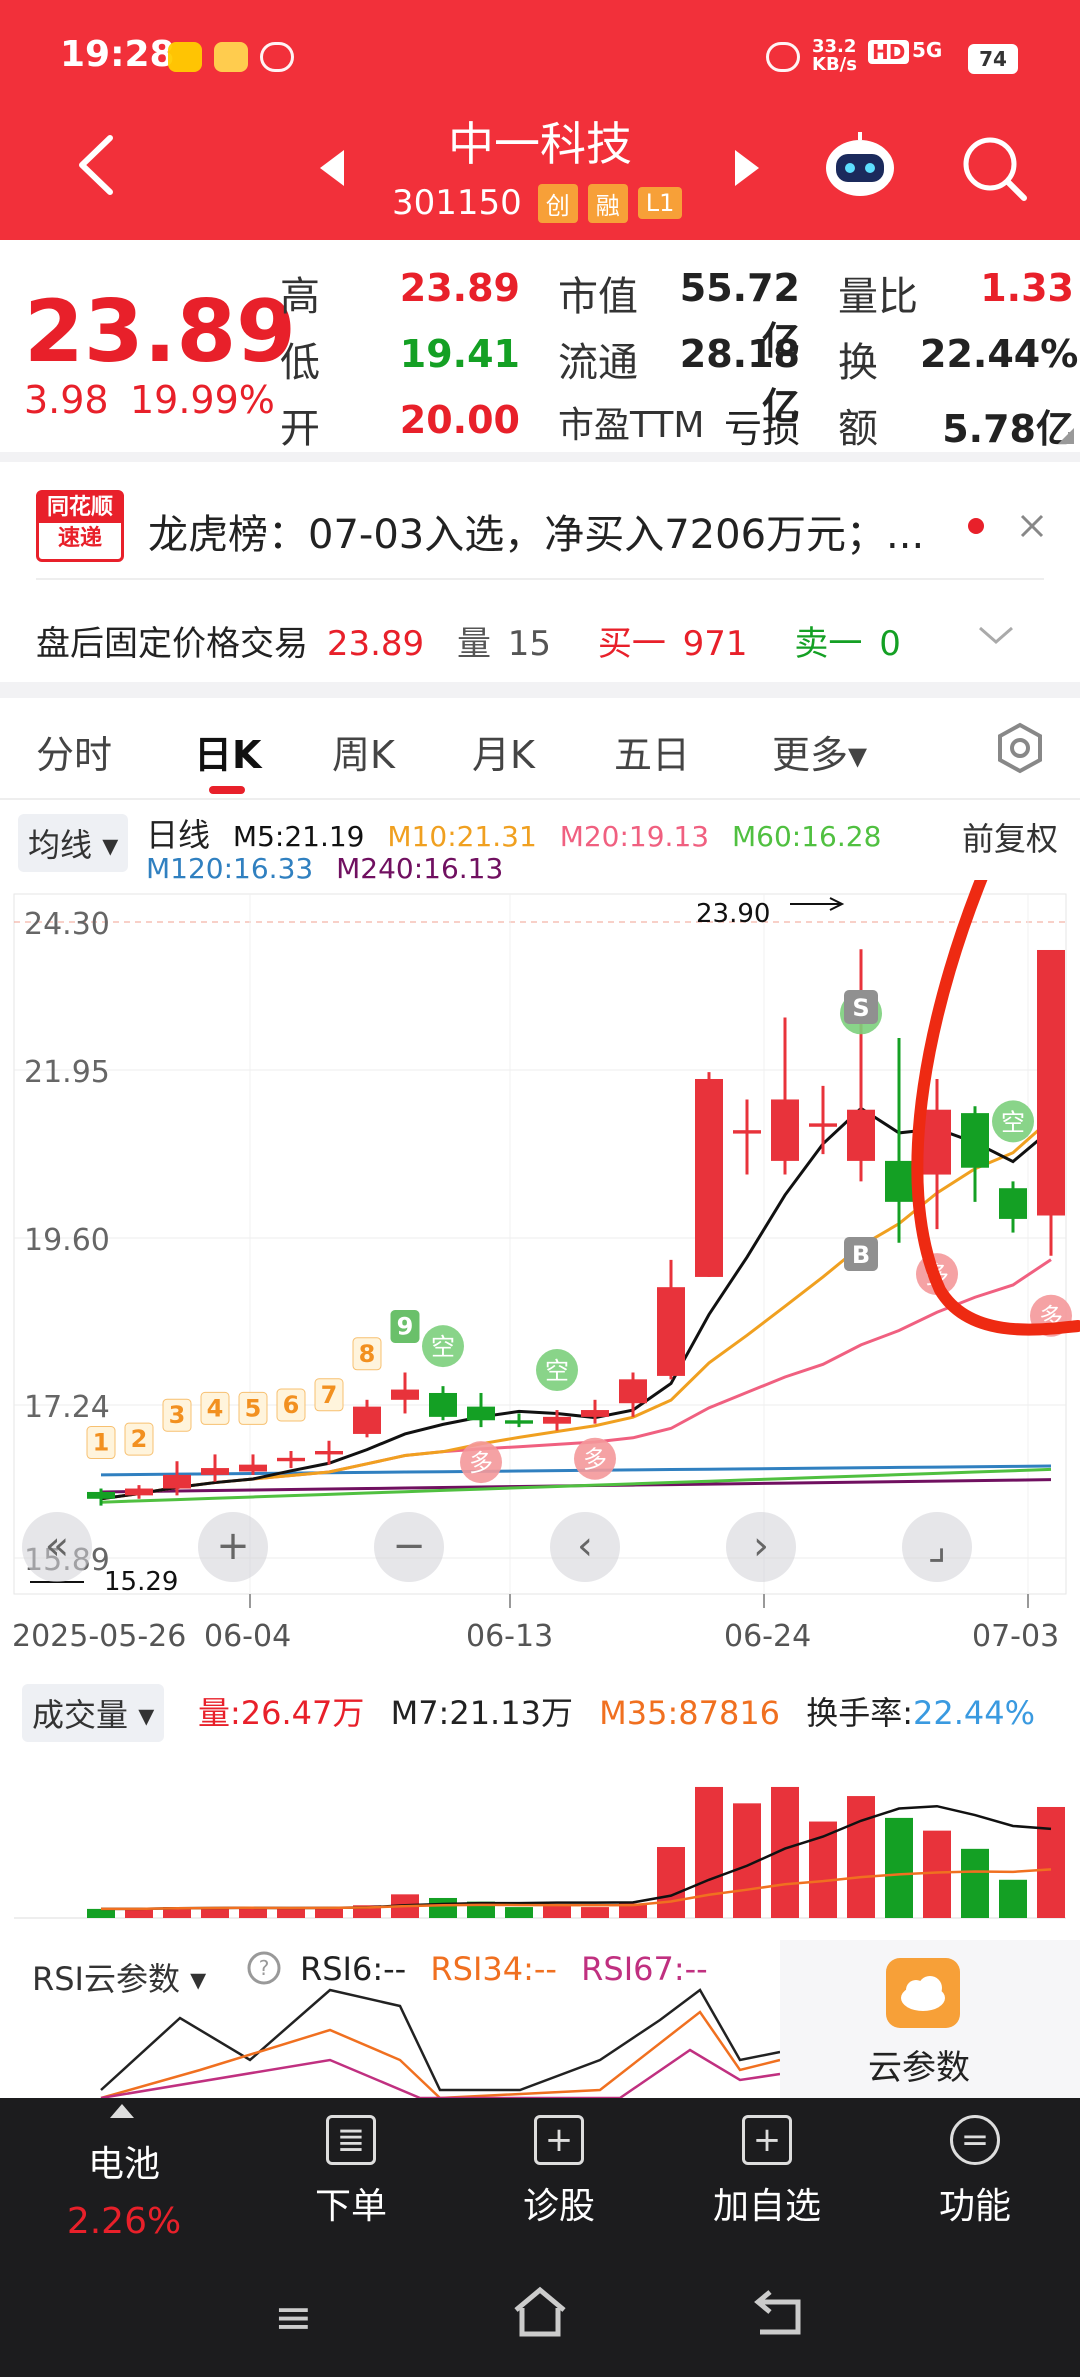  I want to click on sync-icon, so click(277, 57).